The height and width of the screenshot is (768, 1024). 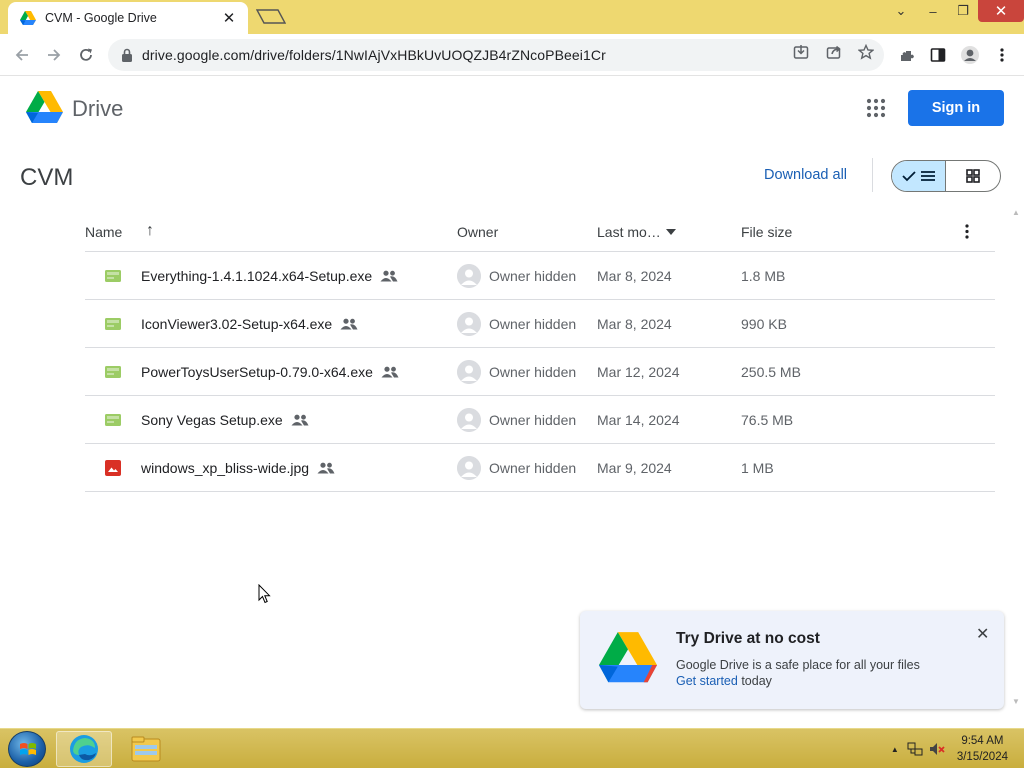 I want to click on view-toggle, so click(x=946, y=176).